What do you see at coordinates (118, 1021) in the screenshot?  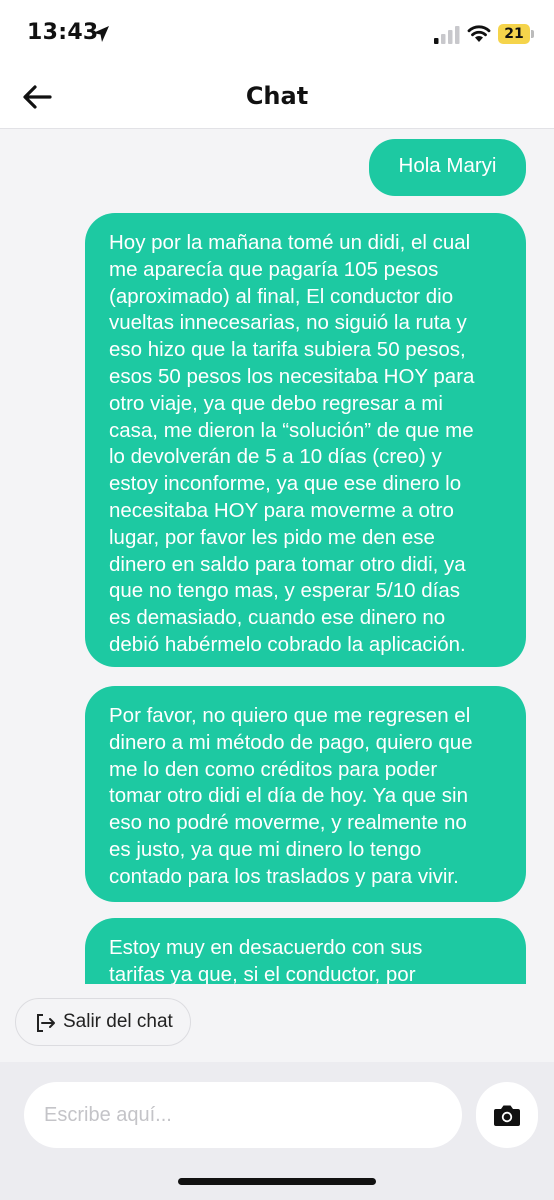 I see `exit-chat-label: Salir del chat` at bounding box center [118, 1021].